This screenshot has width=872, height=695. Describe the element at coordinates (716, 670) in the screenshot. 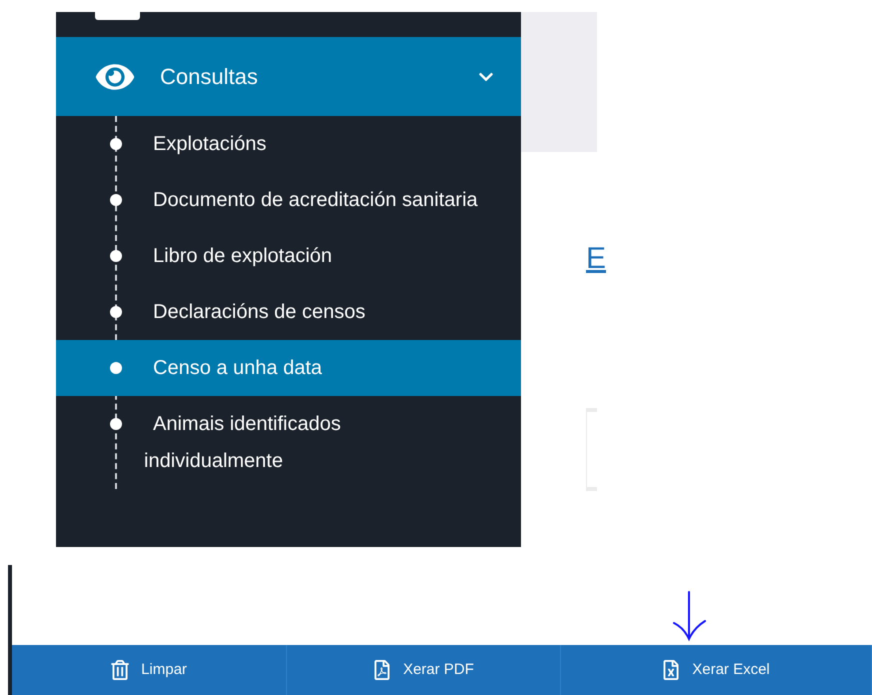

I see `toolbar-button: Xerar Excel` at that location.